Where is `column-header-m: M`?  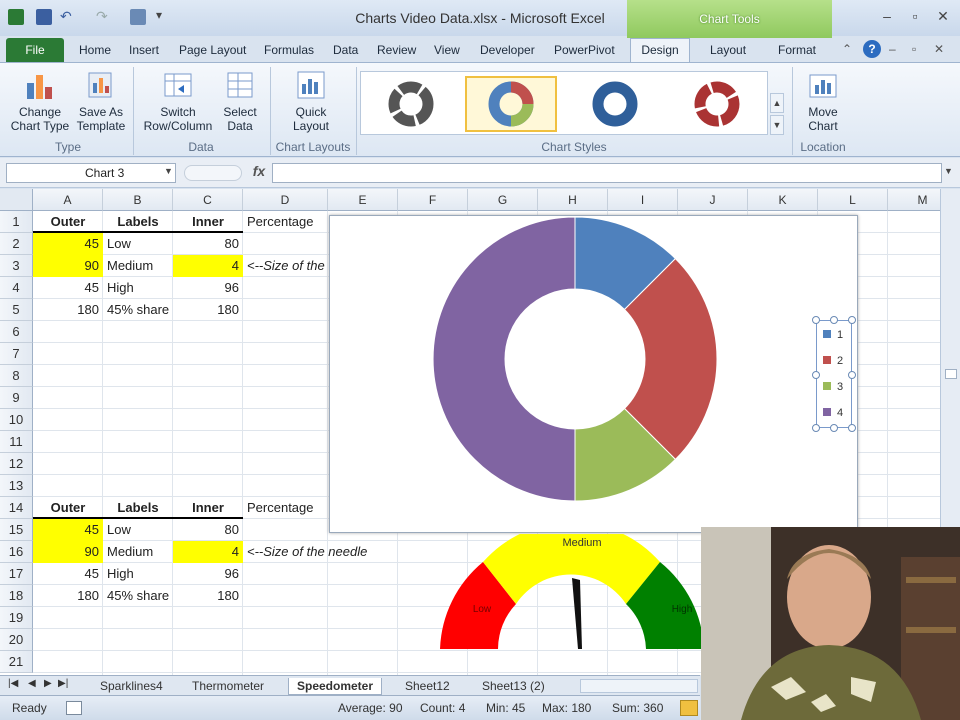 column-header-m: M is located at coordinates (914, 200).